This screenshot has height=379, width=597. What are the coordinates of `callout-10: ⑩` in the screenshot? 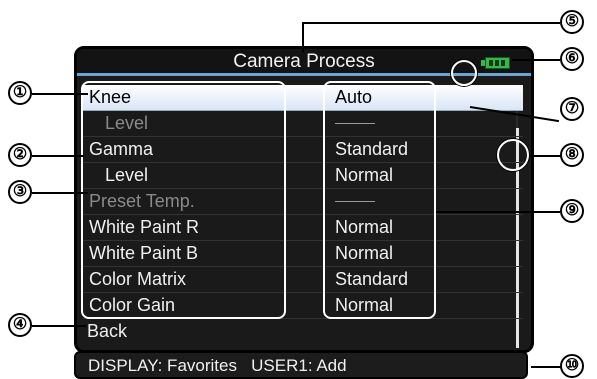 It's located at (572, 366).